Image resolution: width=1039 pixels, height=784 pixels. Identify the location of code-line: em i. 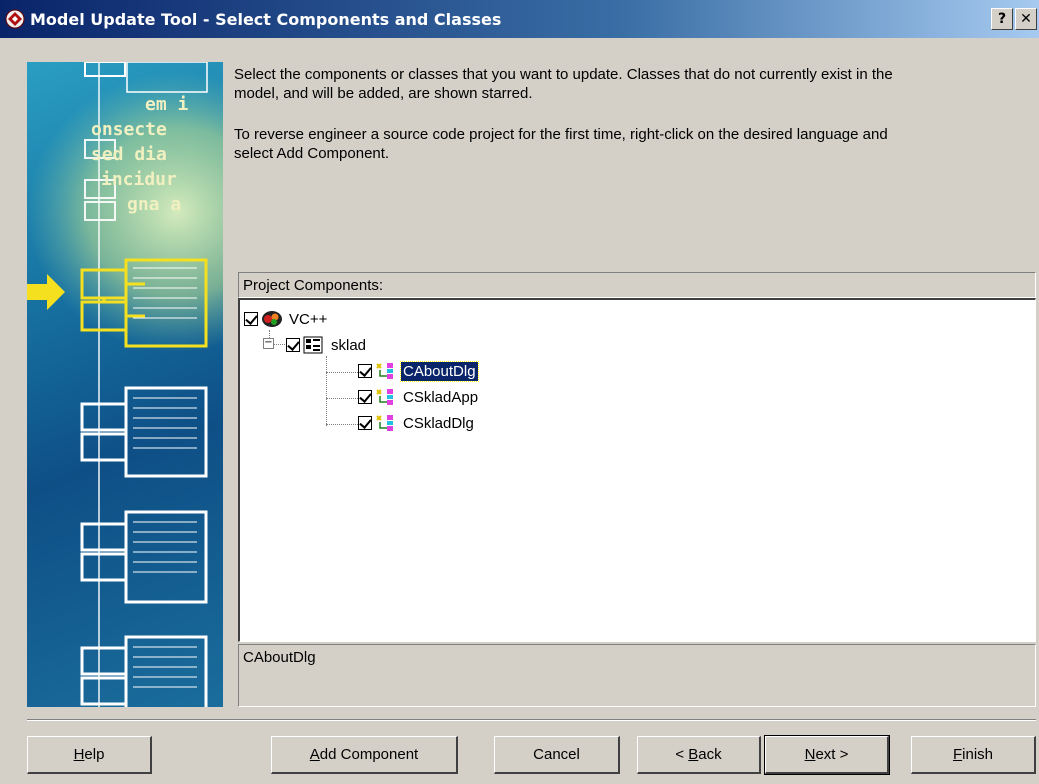
(167, 104).